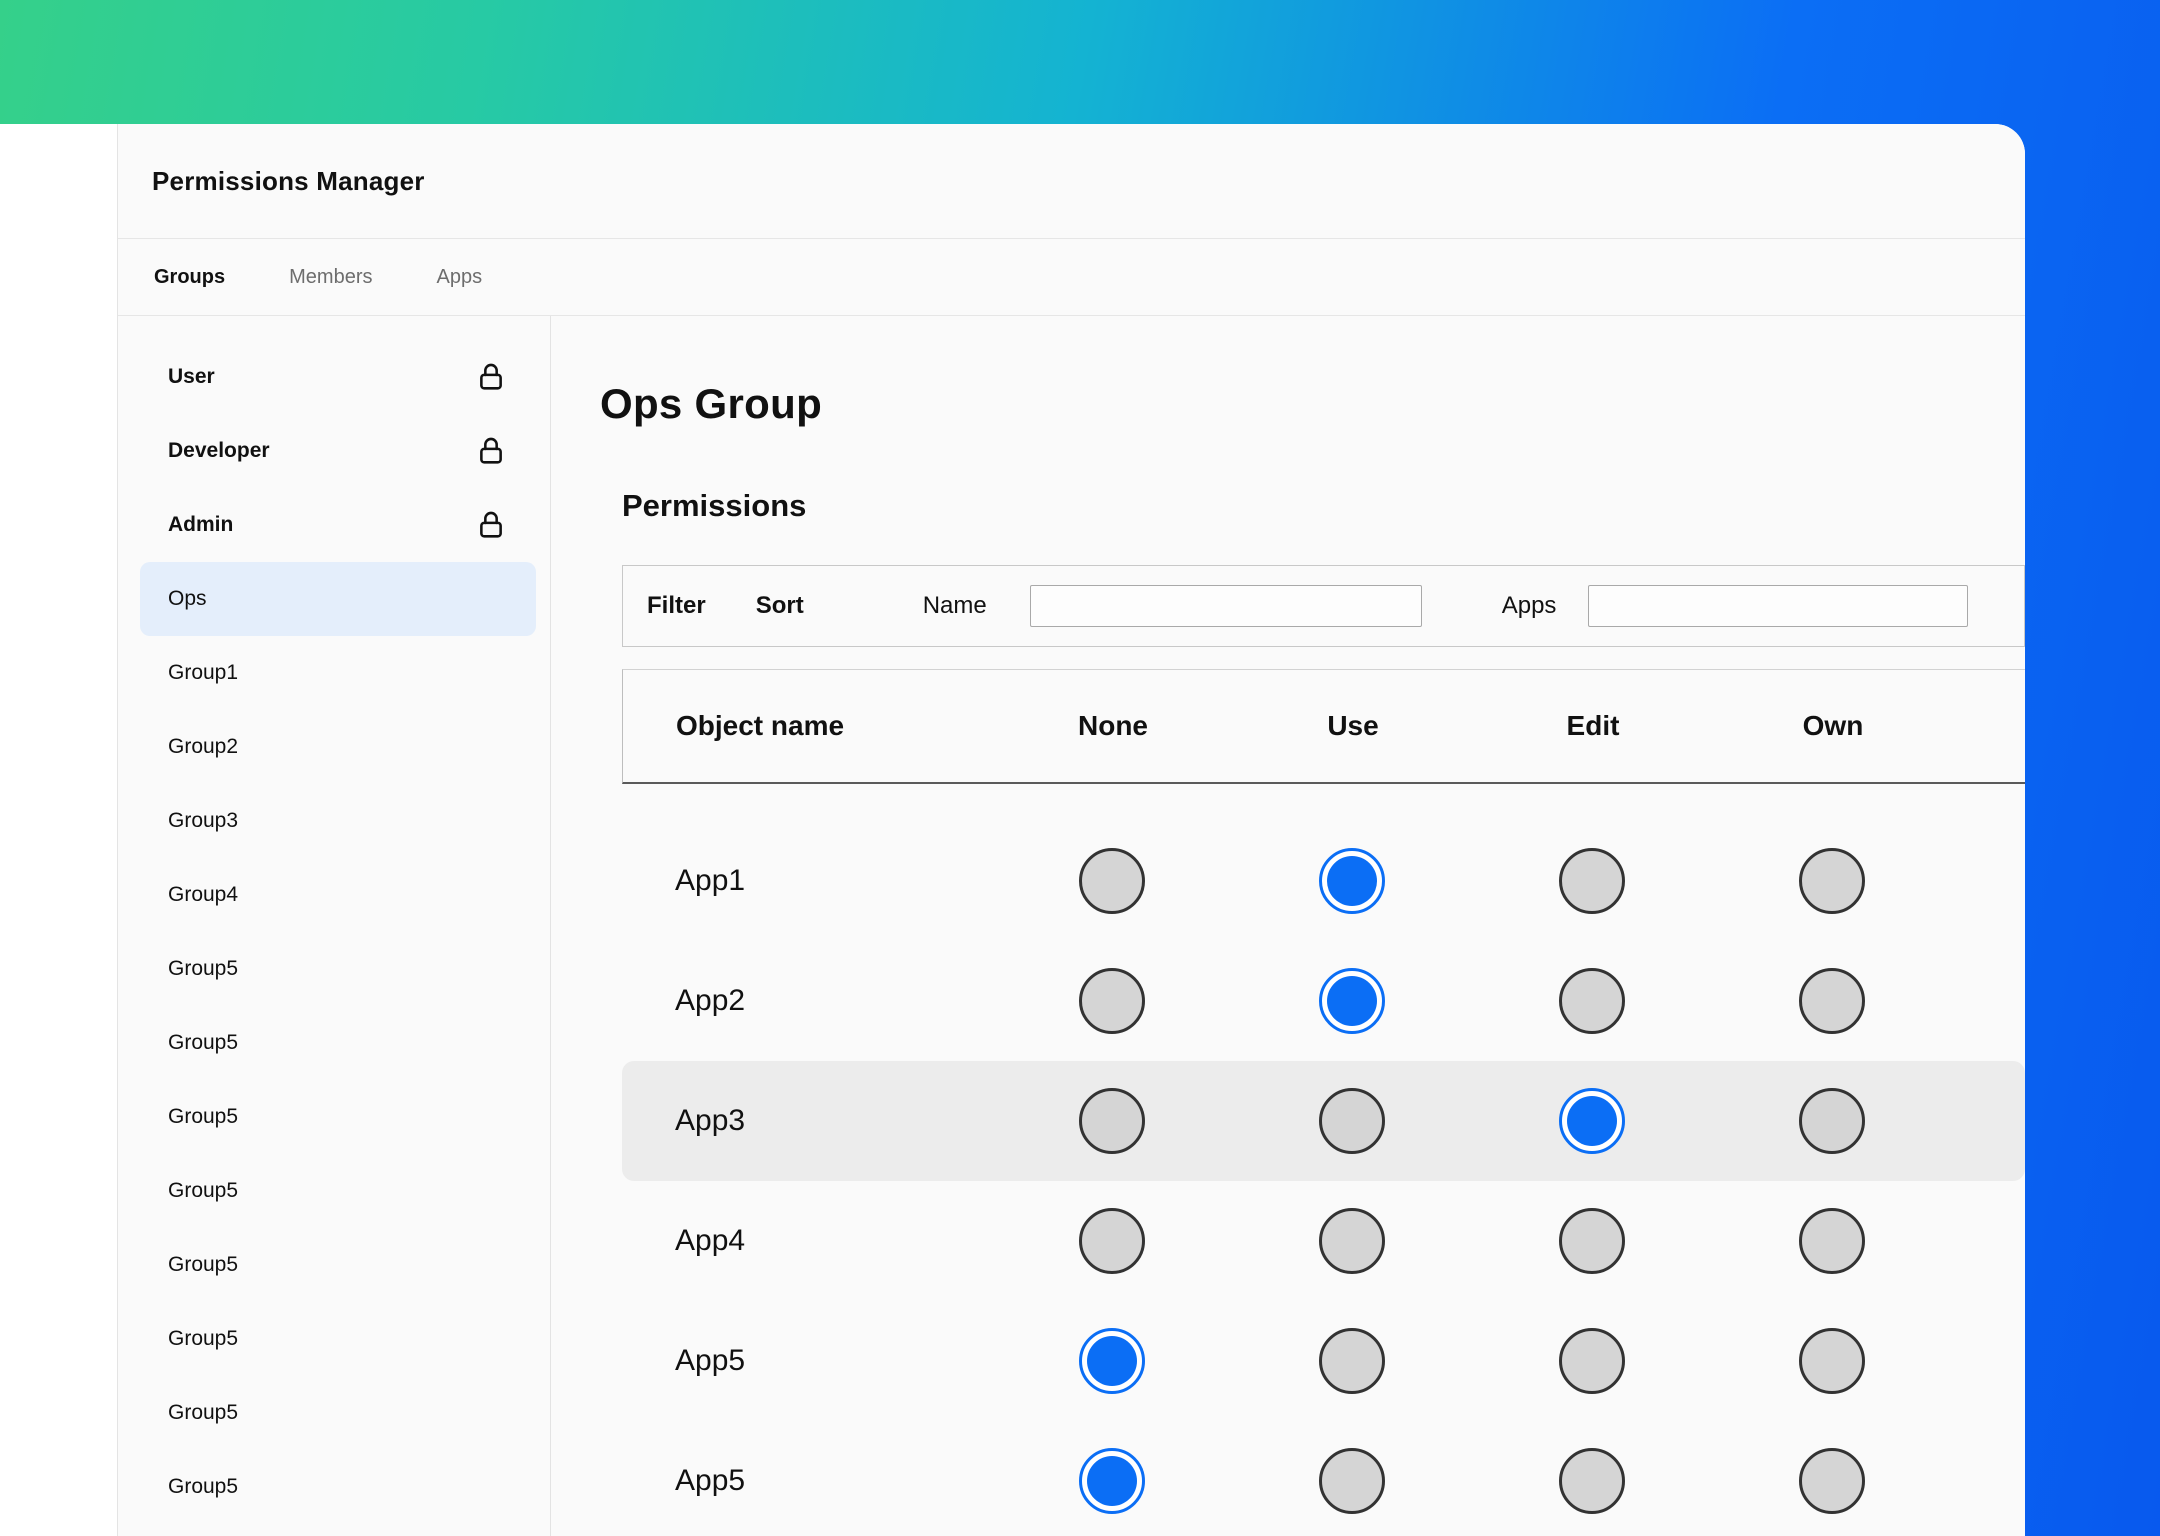  I want to click on permissions-section-title: Permissions, so click(714, 505).